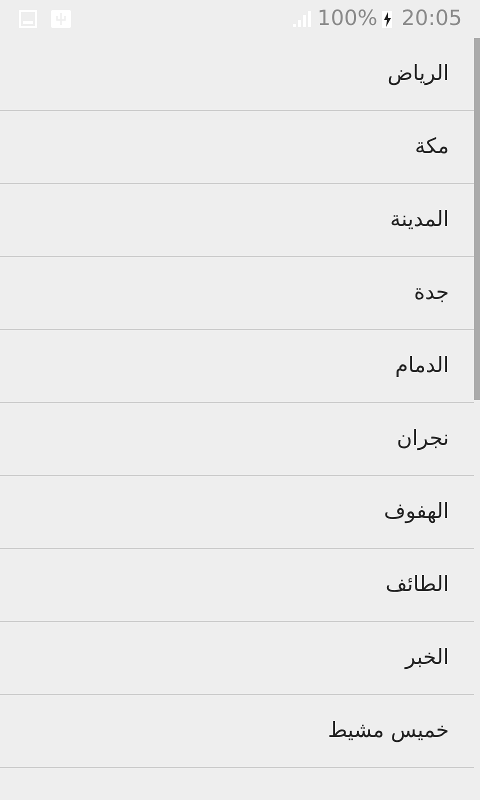  What do you see at coordinates (237, 439) in the screenshot?
I see `city-list-item: نجران` at bounding box center [237, 439].